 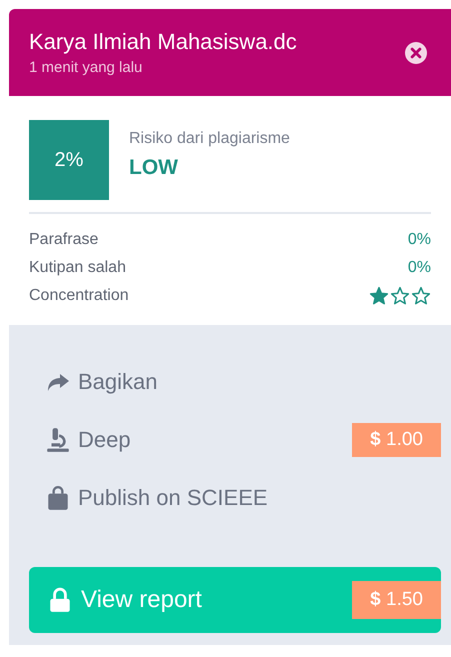 What do you see at coordinates (163, 42) in the screenshot?
I see `document-title: Karya Ilmiah Mahasiswa.dc` at bounding box center [163, 42].